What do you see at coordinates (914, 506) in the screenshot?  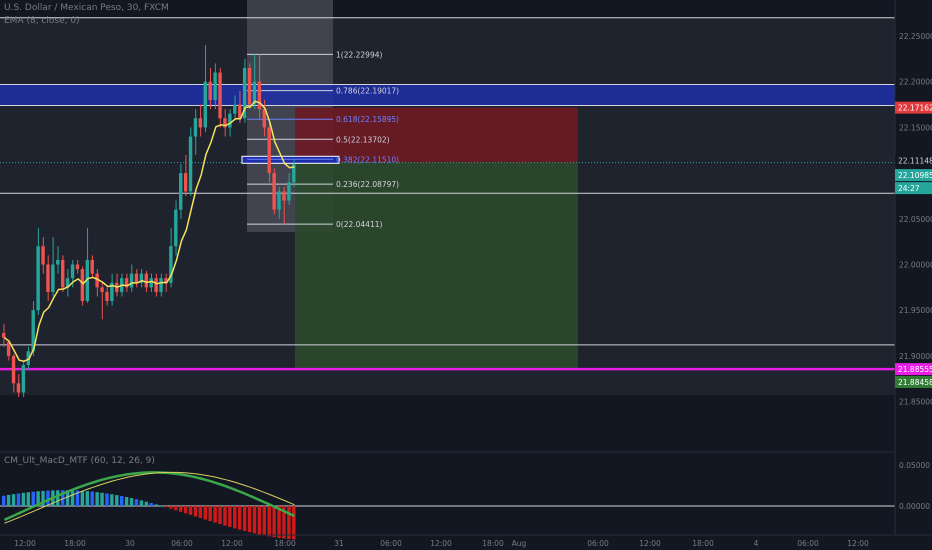 I see `macd-tick-label: 0.00000` at bounding box center [914, 506].